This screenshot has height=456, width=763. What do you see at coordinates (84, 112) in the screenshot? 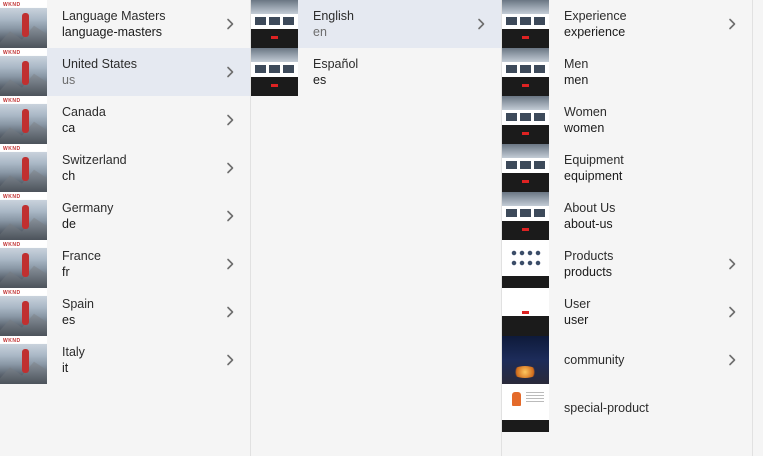
I see `page-title: Canada` at bounding box center [84, 112].